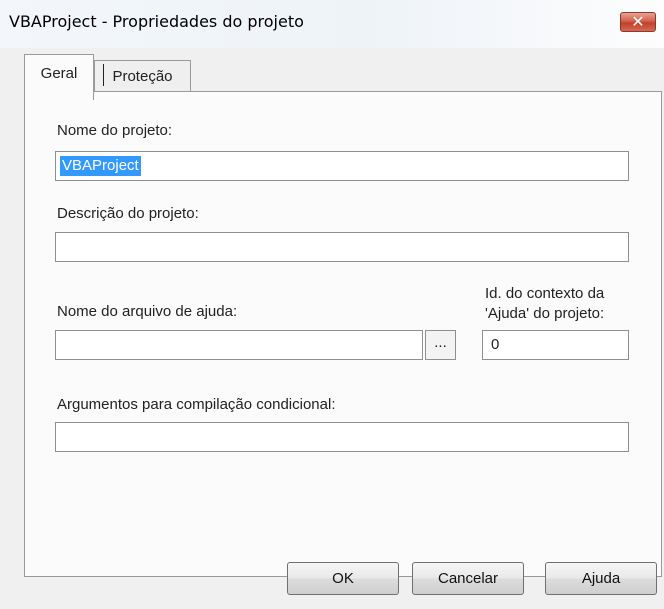 This screenshot has height=609, width=664. Describe the element at coordinates (100, 166) in the screenshot. I see `project-name-value: VBAProject` at that location.